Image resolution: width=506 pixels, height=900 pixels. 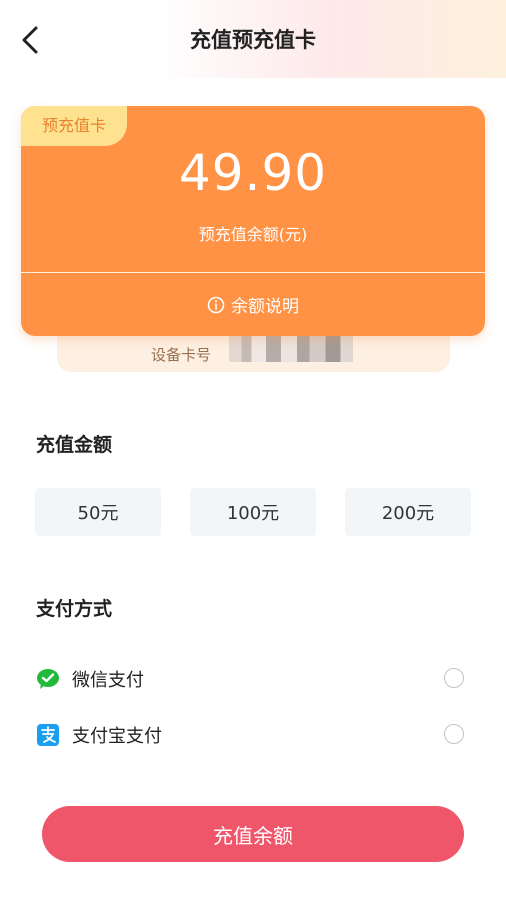 What do you see at coordinates (253, 512) in the screenshot?
I see `amount-option-100: 100元` at bounding box center [253, 512].